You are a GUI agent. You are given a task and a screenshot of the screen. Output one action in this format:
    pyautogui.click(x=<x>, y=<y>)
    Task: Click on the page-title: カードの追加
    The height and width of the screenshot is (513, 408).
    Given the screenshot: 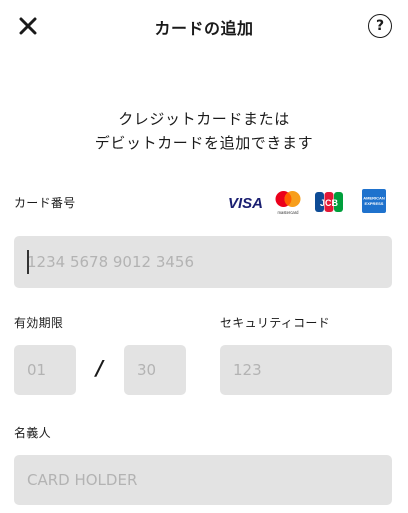 What is the action you would take?
    pyautogui.click(x=204, y=28)
    